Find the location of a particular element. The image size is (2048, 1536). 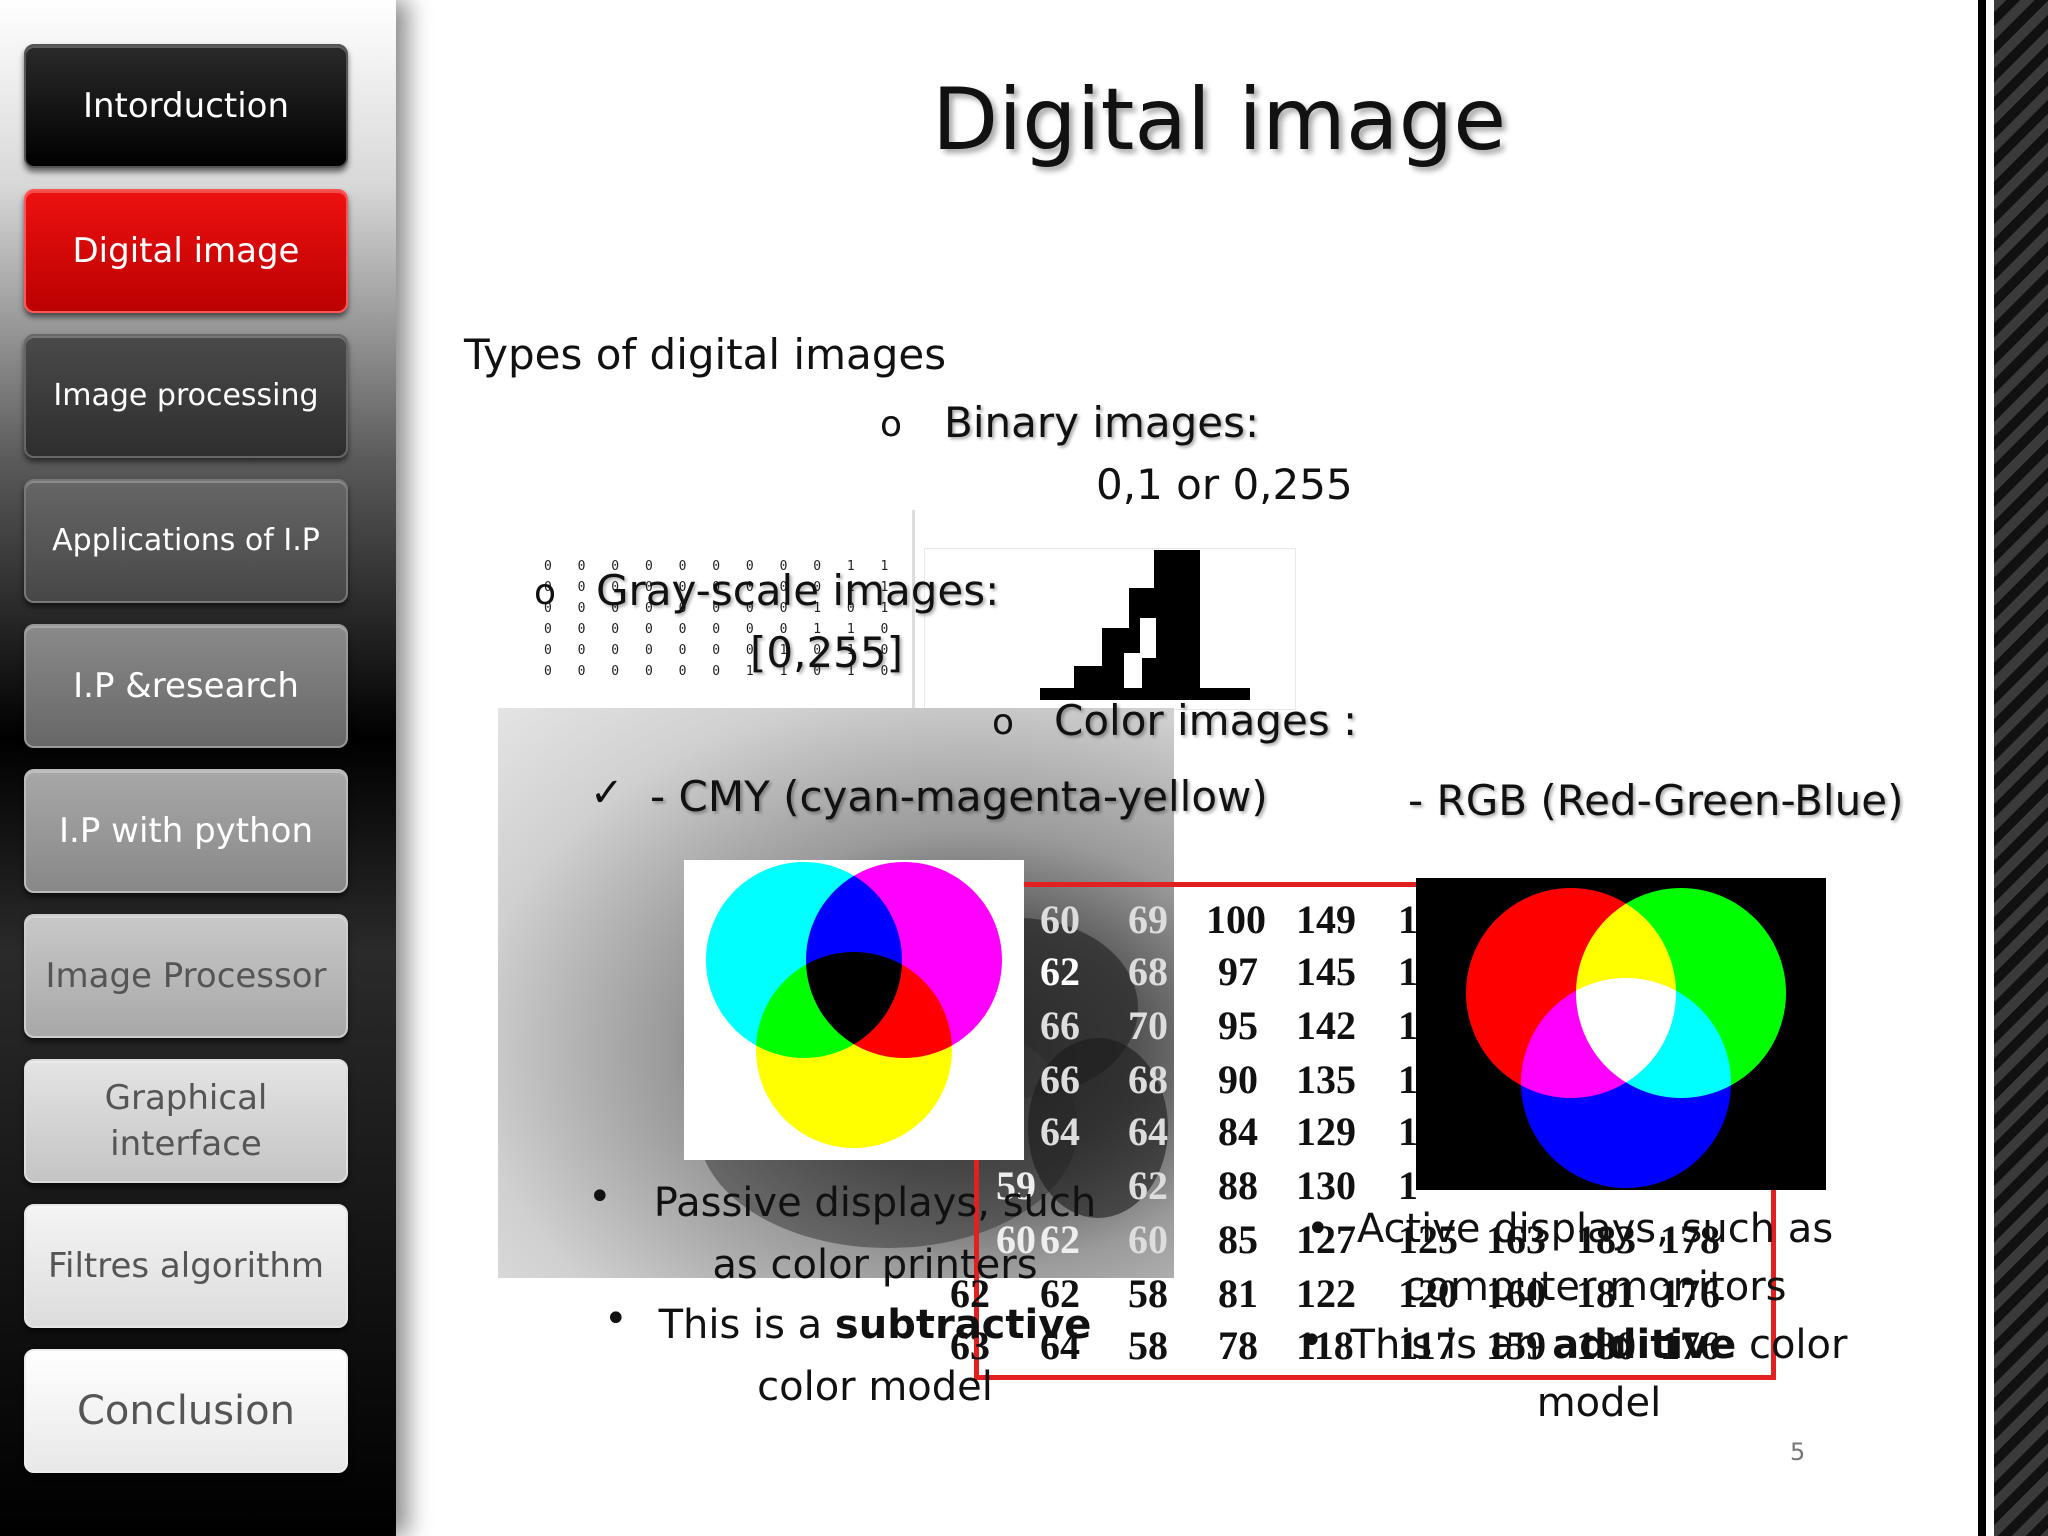

pixel-value: 149 is located at coordinates (1326, 919).